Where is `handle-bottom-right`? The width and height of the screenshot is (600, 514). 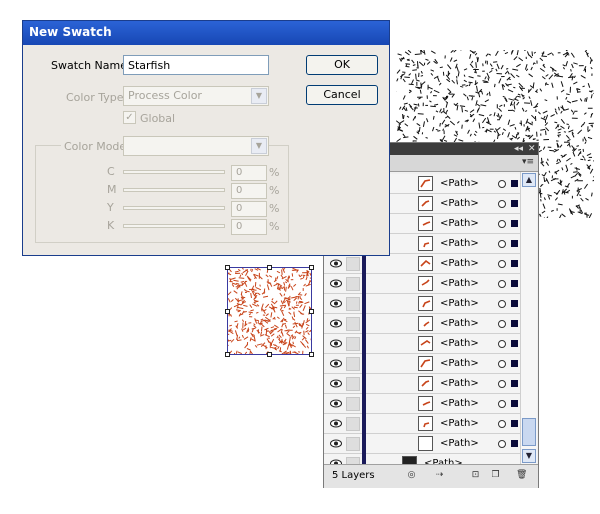
handle-bottom-right is located at coordinates (311, 354).